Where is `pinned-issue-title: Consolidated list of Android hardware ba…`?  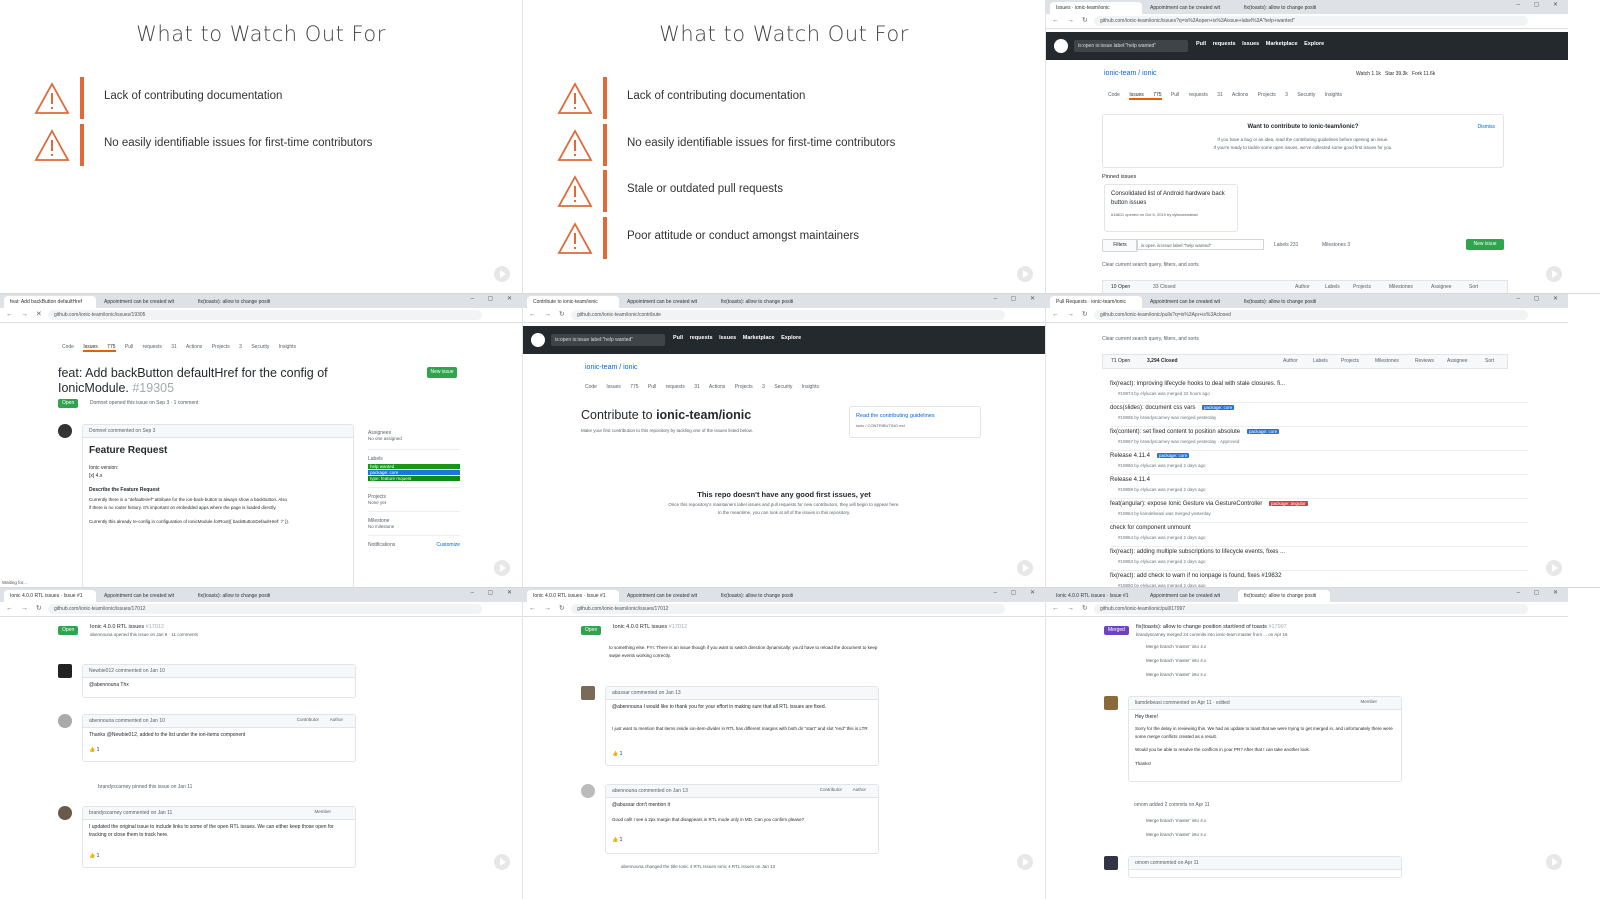
pinned-issue-title: Consolidated list of Android hardware ba… is located at coordinates (1170, 199).